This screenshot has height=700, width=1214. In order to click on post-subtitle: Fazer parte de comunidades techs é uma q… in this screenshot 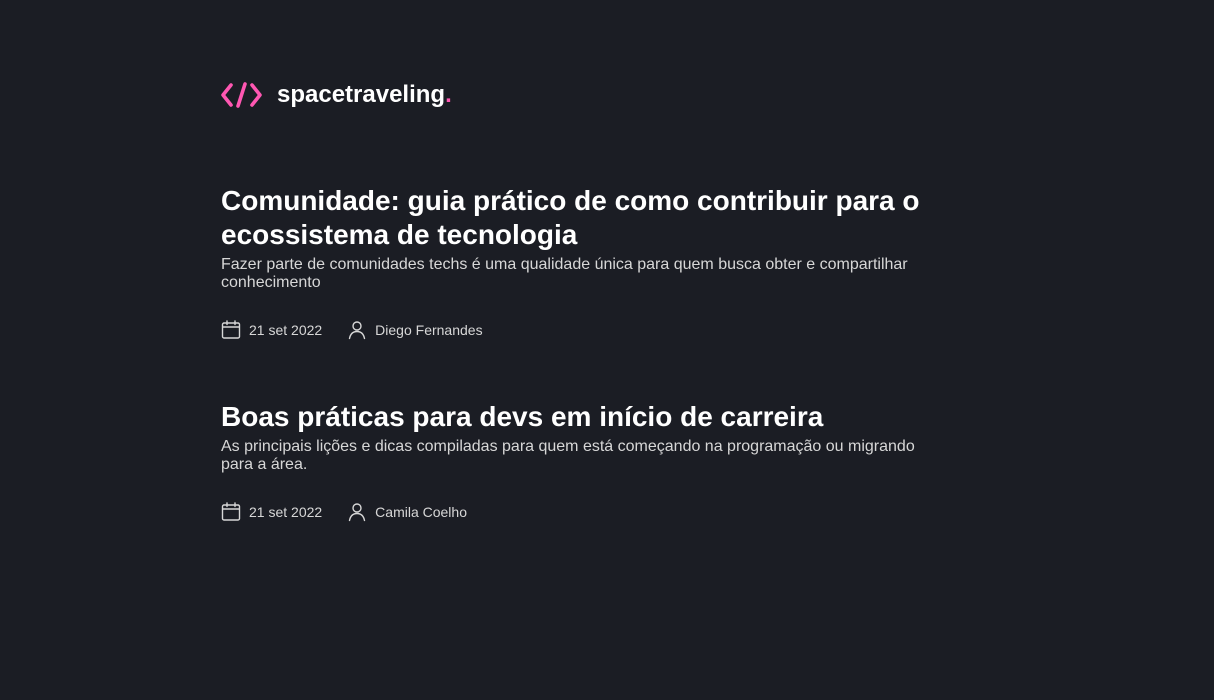, I will do `click(564, 273)`.